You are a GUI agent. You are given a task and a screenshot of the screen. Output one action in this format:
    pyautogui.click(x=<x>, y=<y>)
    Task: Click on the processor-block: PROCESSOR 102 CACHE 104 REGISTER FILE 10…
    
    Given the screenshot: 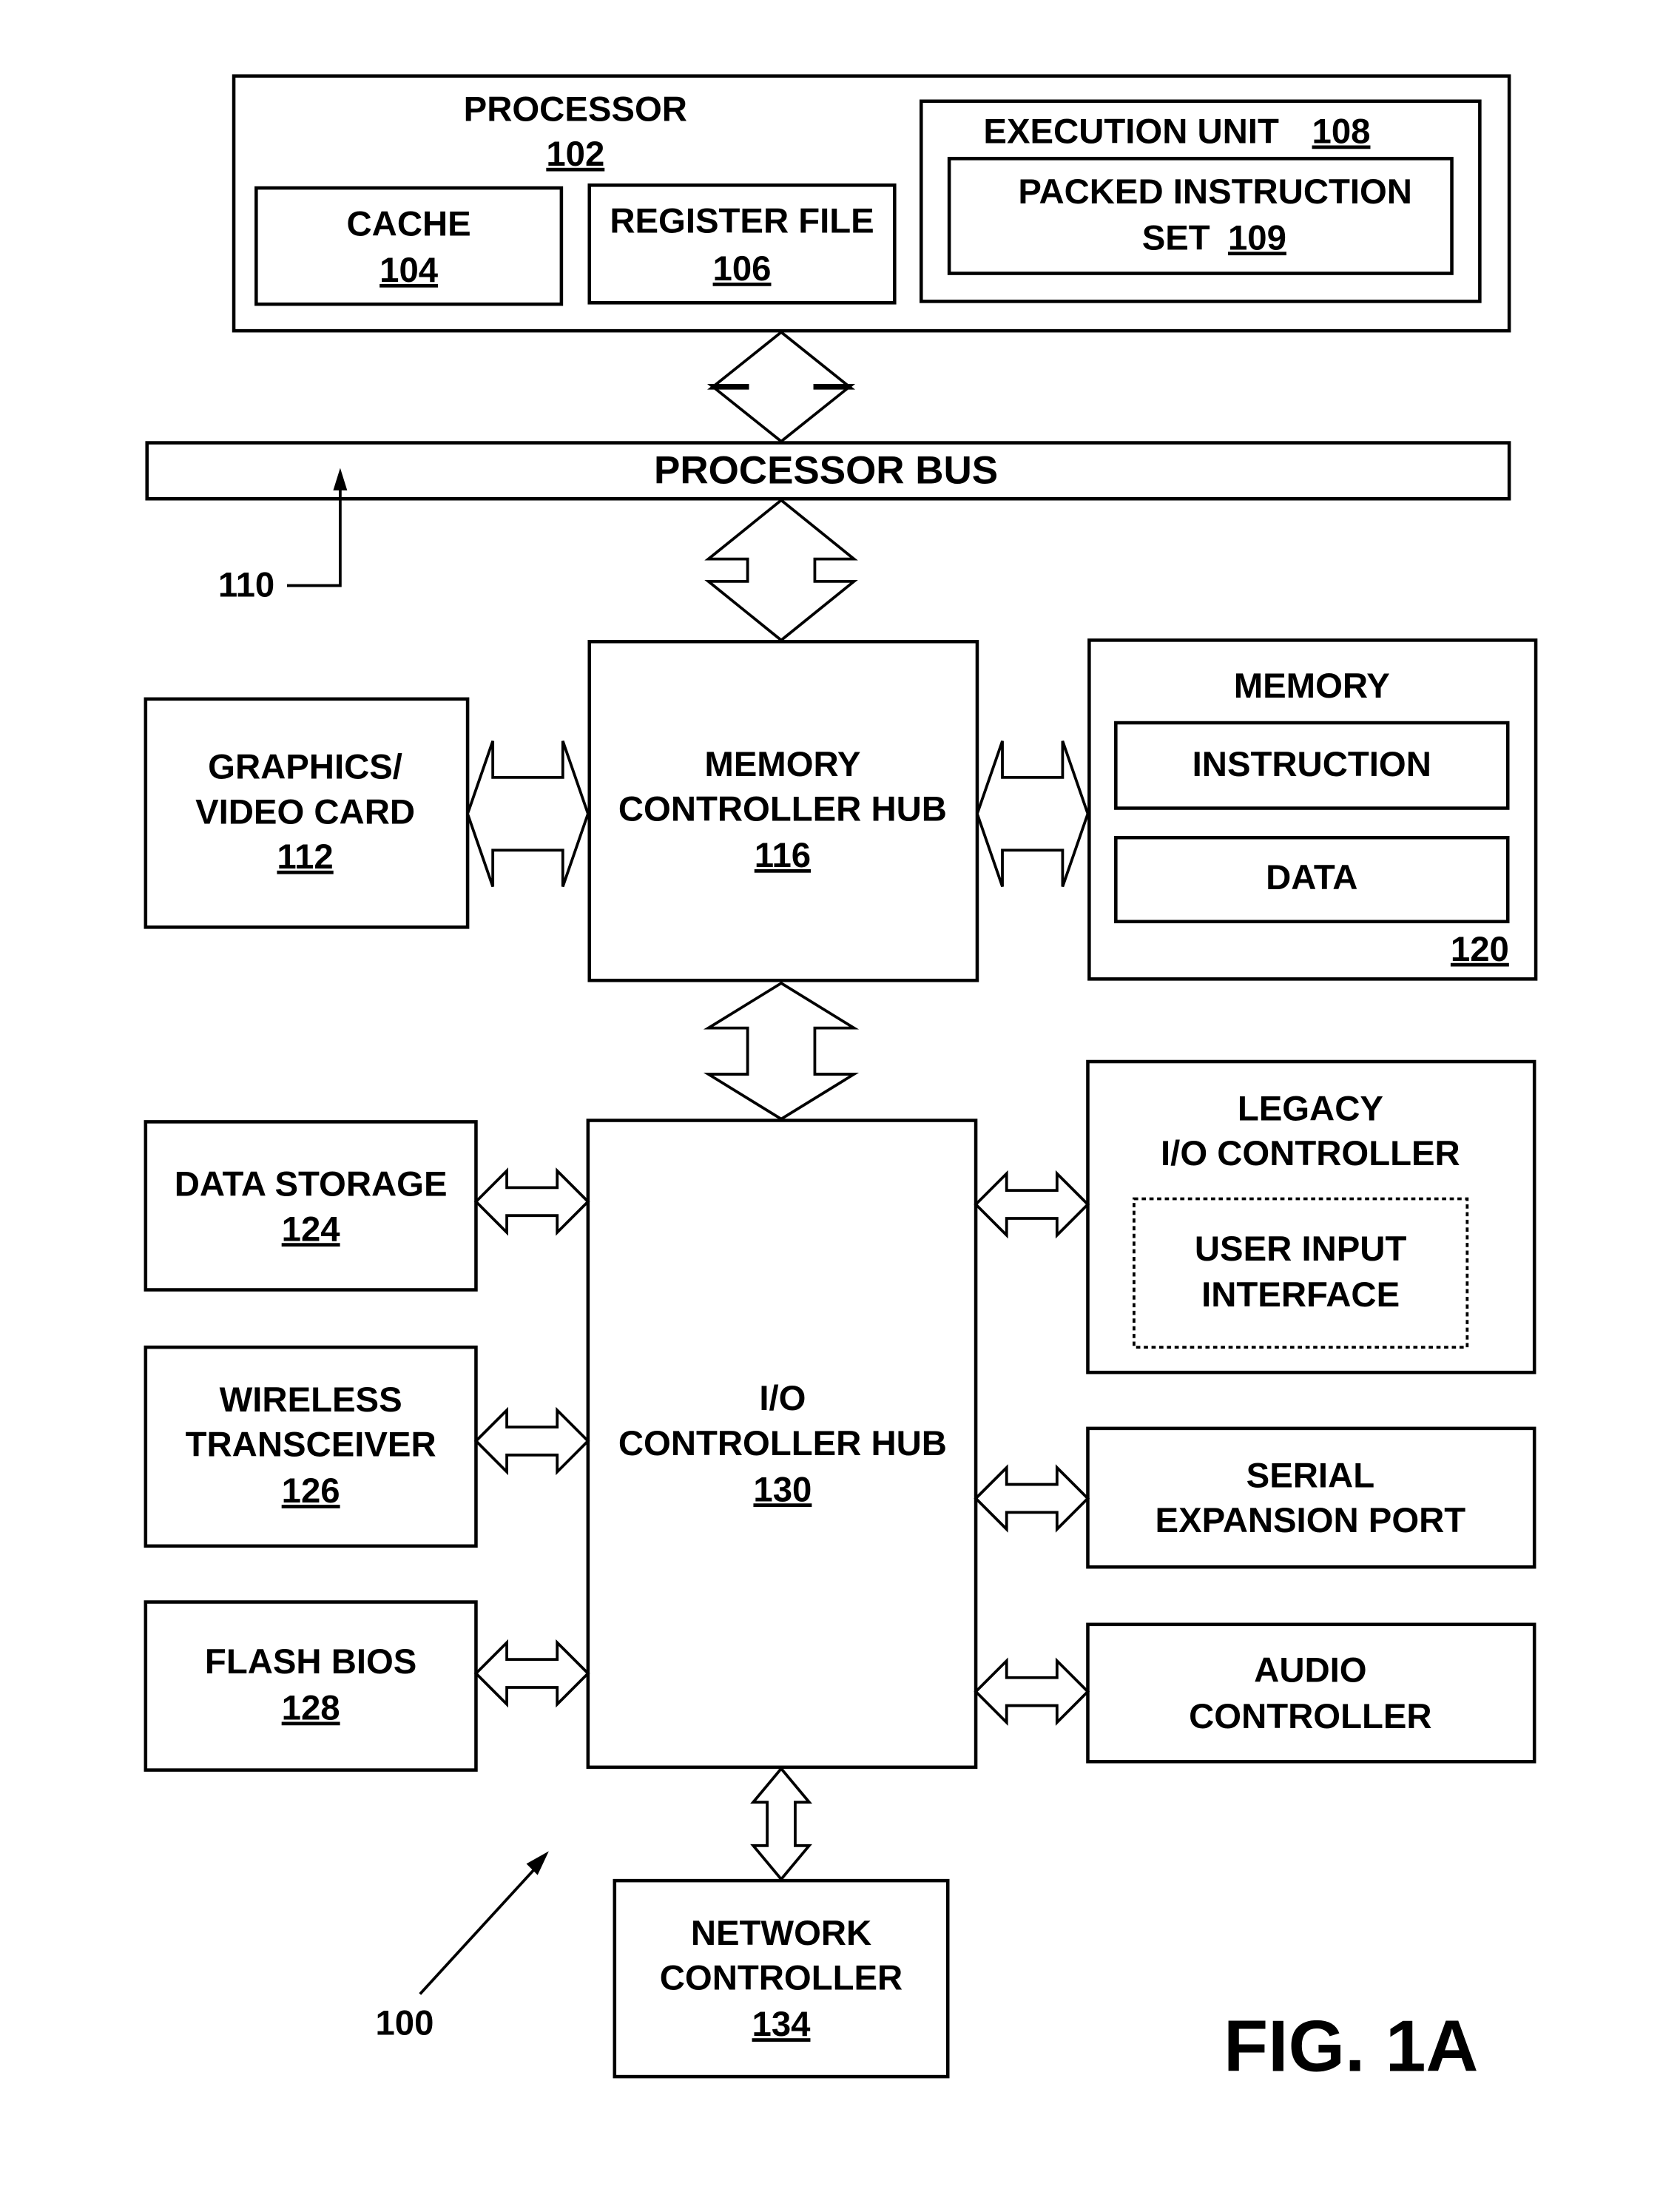 What is the action you would take?
    pyautogui.click(x=872, y=203)
    